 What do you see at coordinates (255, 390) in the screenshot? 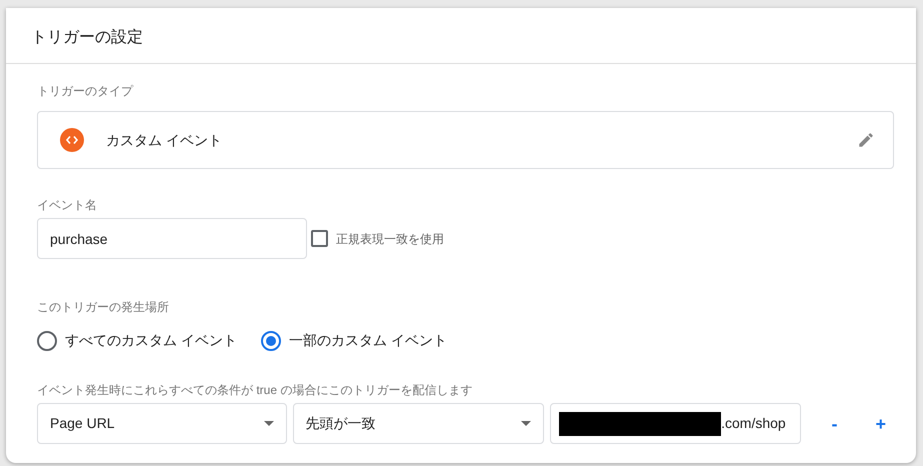
I see `field-label: イベント発生時にこれらすべての条件が true の場合にこのトリガーを配信します` at bounding box center [255, 390].